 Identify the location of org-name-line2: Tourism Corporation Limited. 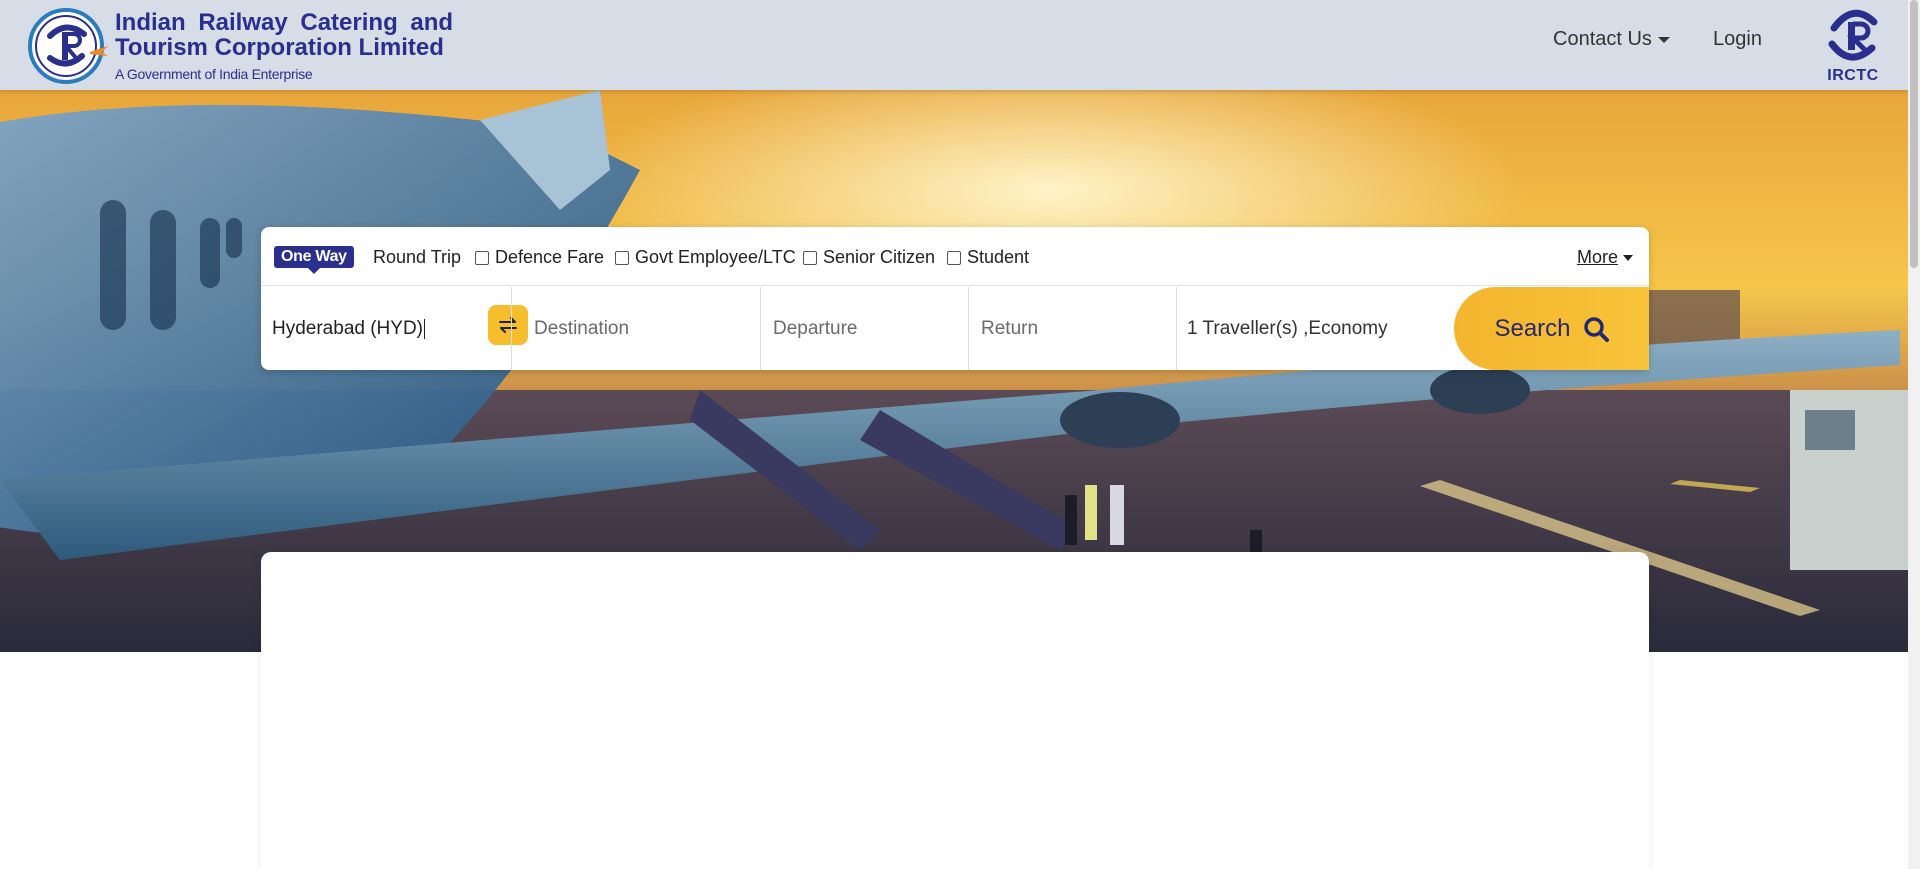
(279, 47).